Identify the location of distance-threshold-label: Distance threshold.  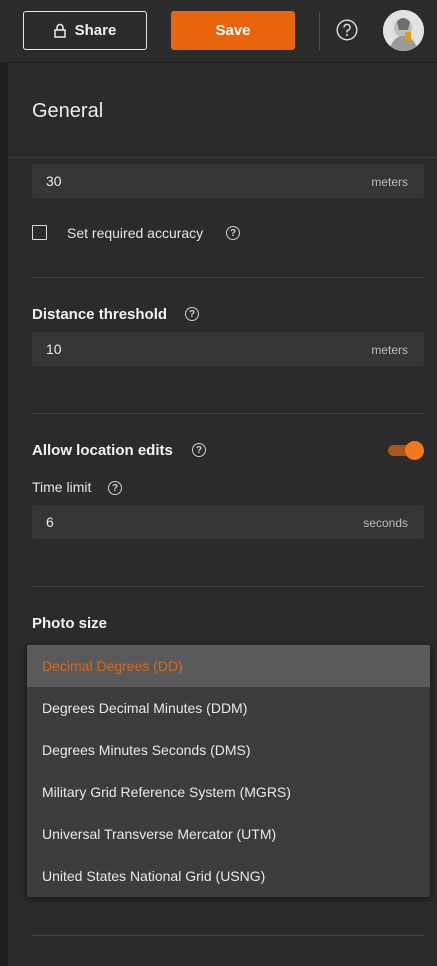
(100, 314).